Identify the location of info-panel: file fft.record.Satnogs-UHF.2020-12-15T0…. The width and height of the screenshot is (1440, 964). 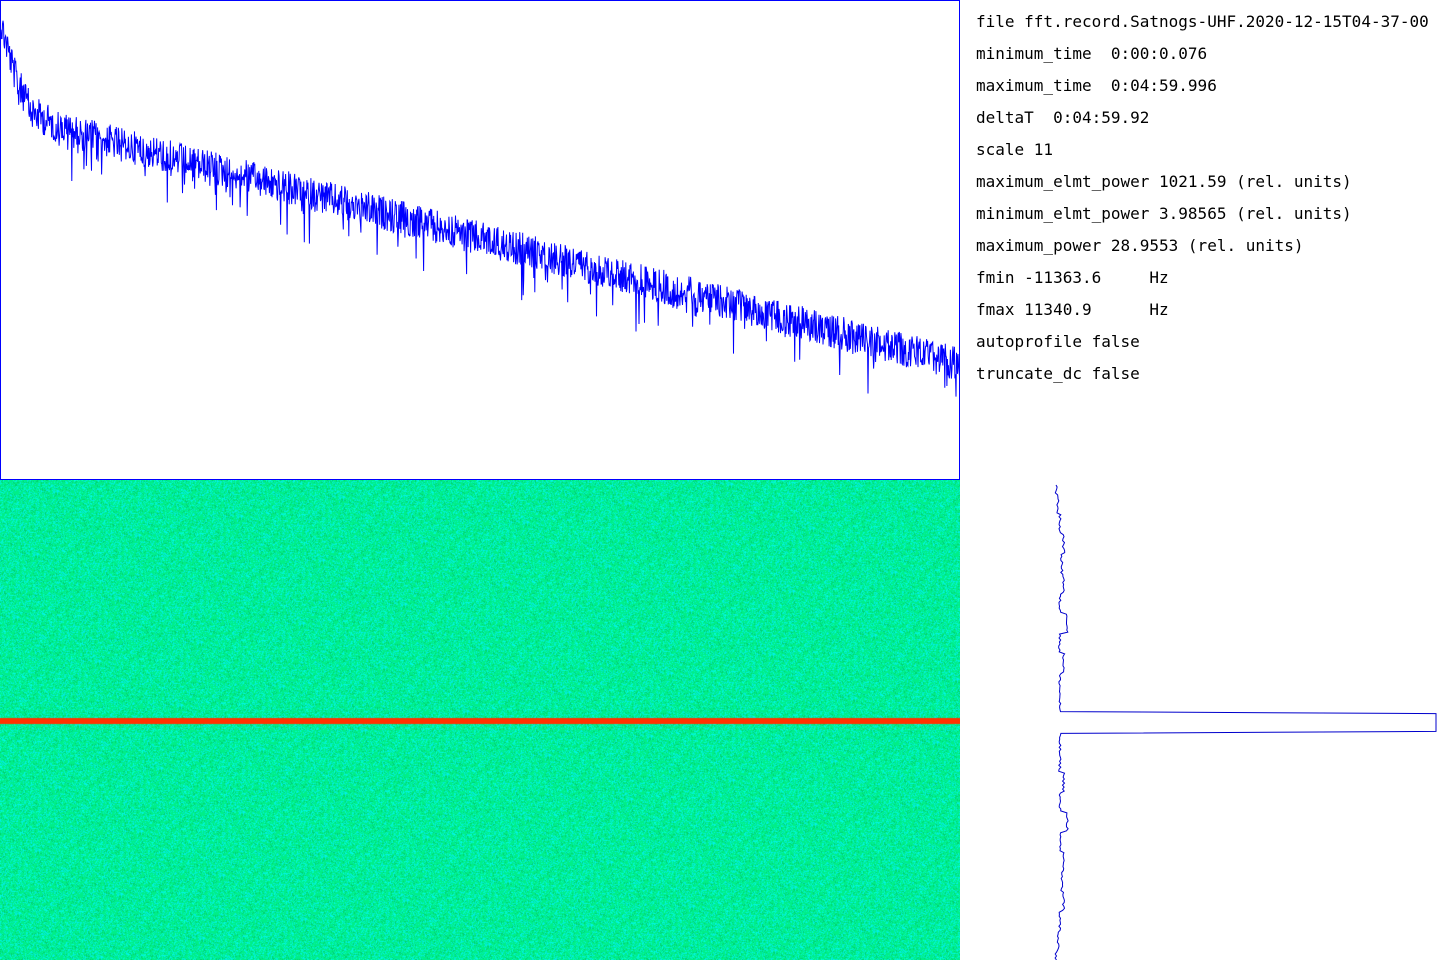
(1208, 200).